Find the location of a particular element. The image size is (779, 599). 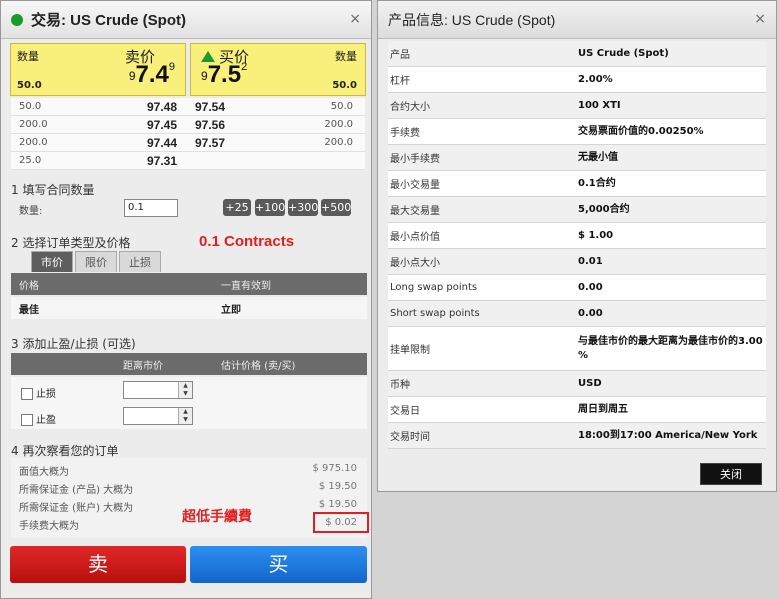

trade-titlebar: 交易: US Crude (Spot) × is located at coordinates (186, 20).